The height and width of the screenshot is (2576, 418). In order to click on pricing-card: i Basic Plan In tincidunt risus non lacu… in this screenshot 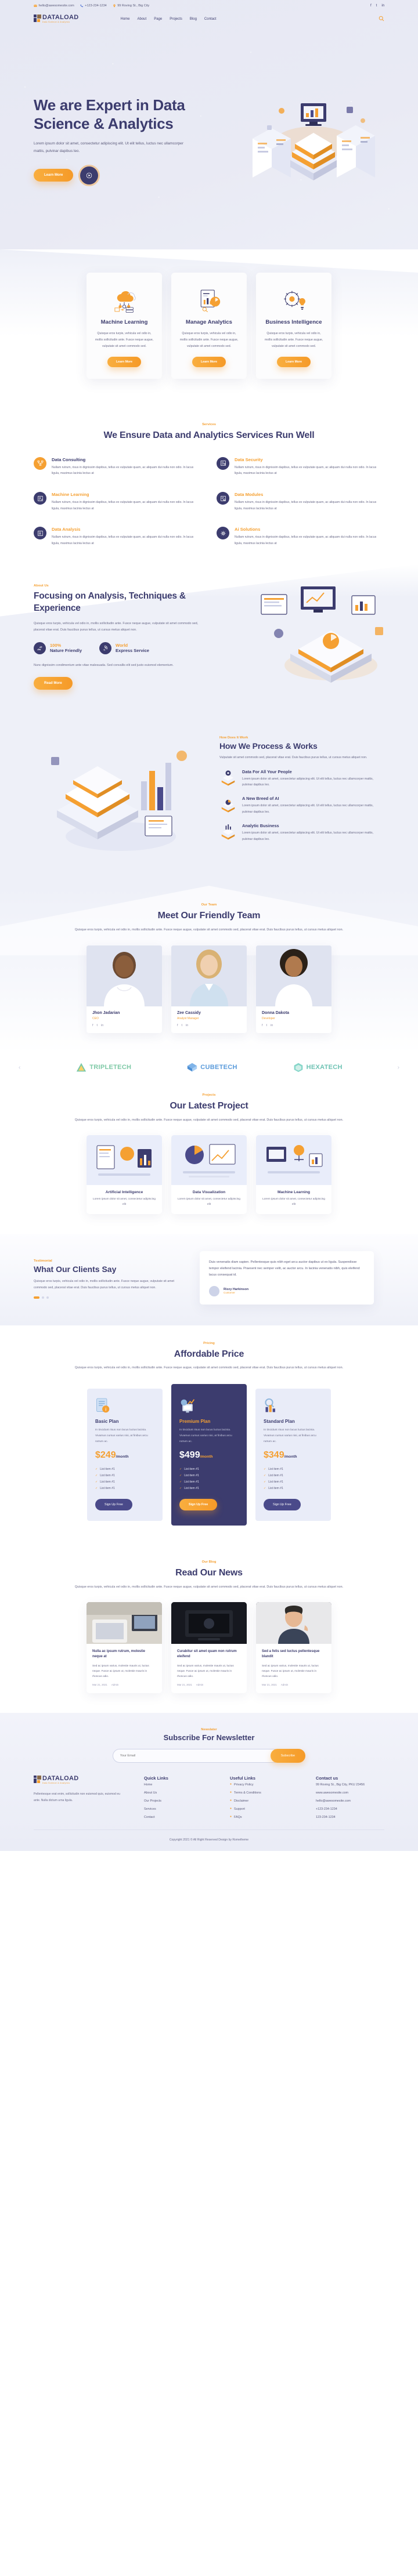, I will do `click(125, 1455)`.